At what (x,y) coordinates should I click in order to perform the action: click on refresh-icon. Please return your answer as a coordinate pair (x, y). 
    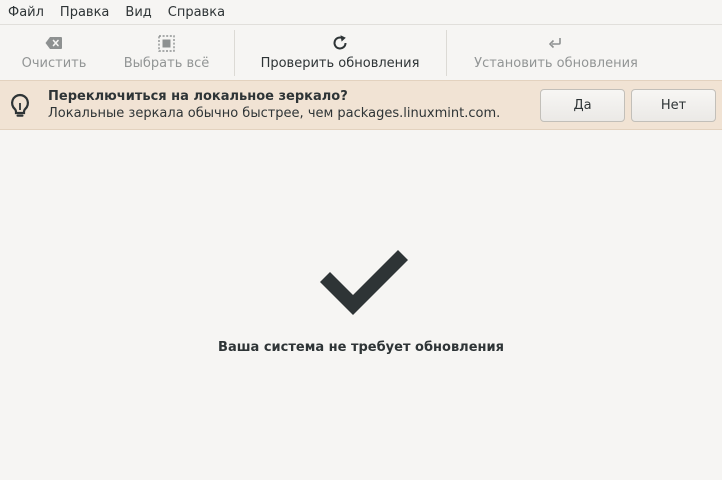
    Looking at the image, I should click on (340, 43).